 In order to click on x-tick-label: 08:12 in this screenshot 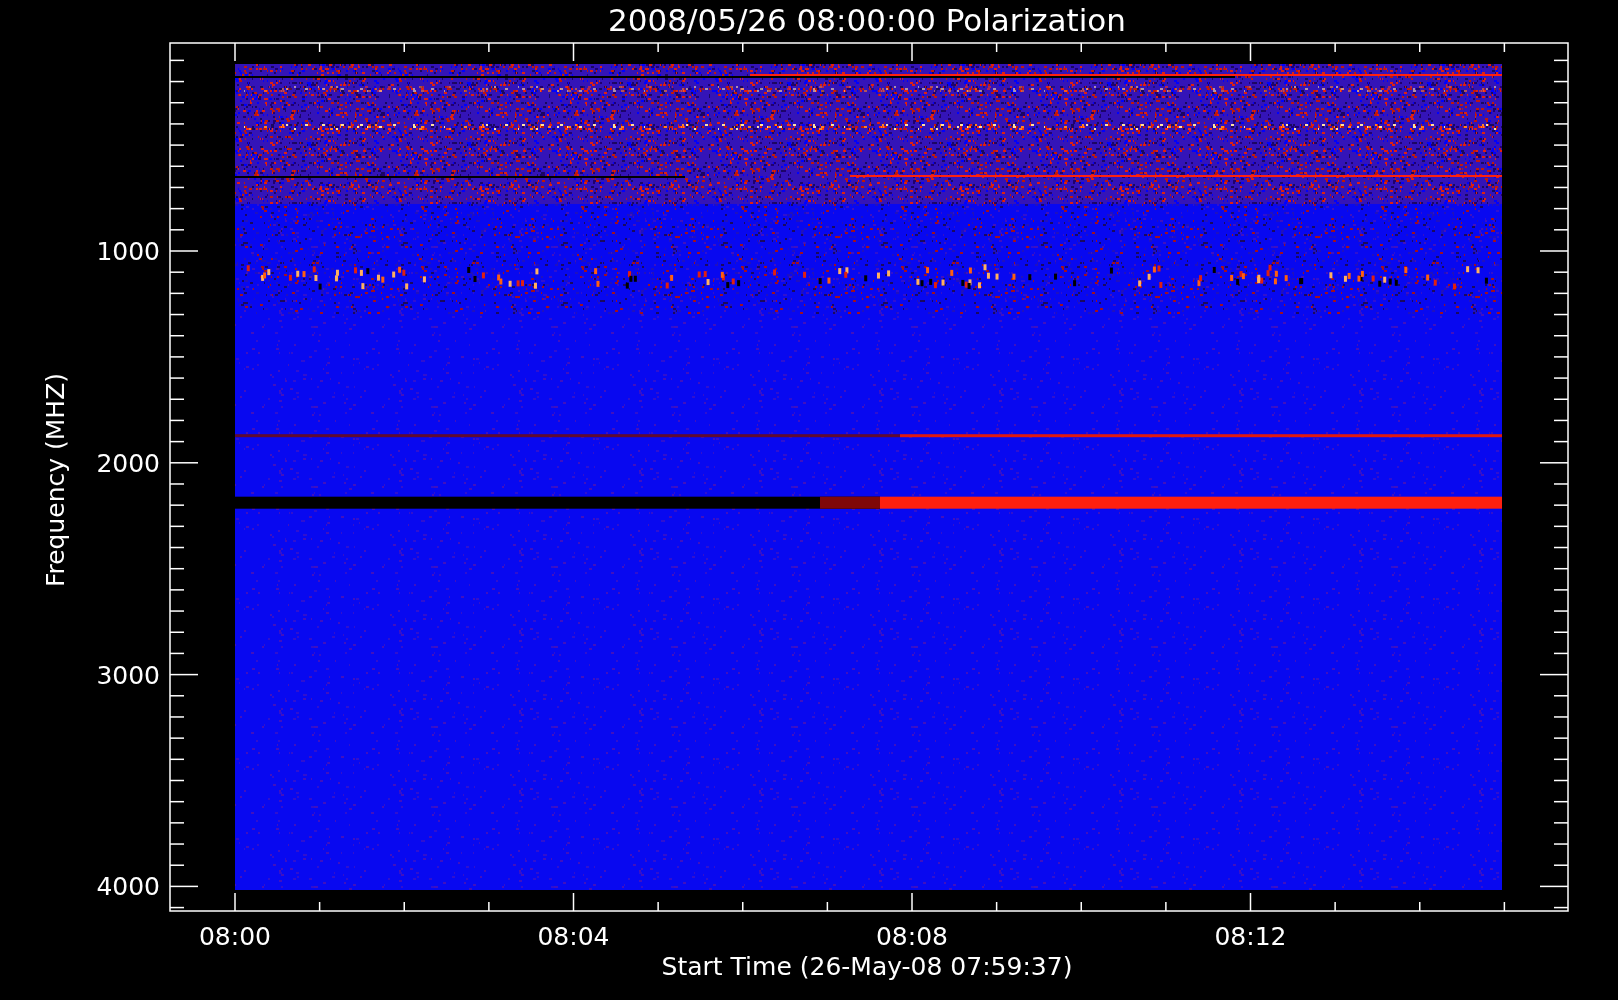, I will do `click(1250, 936)`.